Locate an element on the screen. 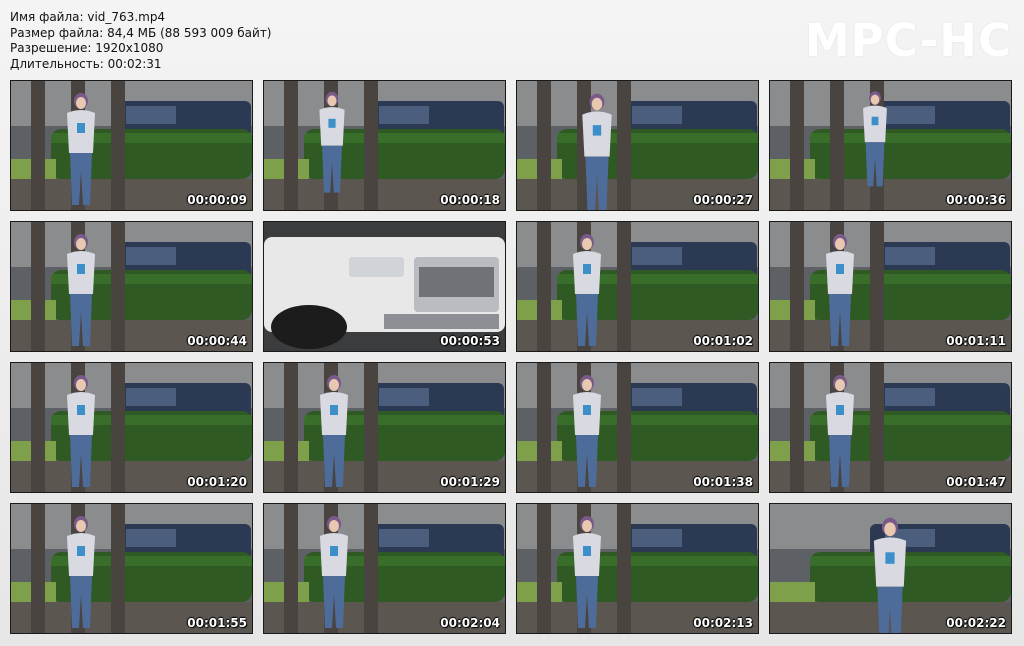  thumbnail-timestamp: 00:01:47 is located at coordinates (976, 482).